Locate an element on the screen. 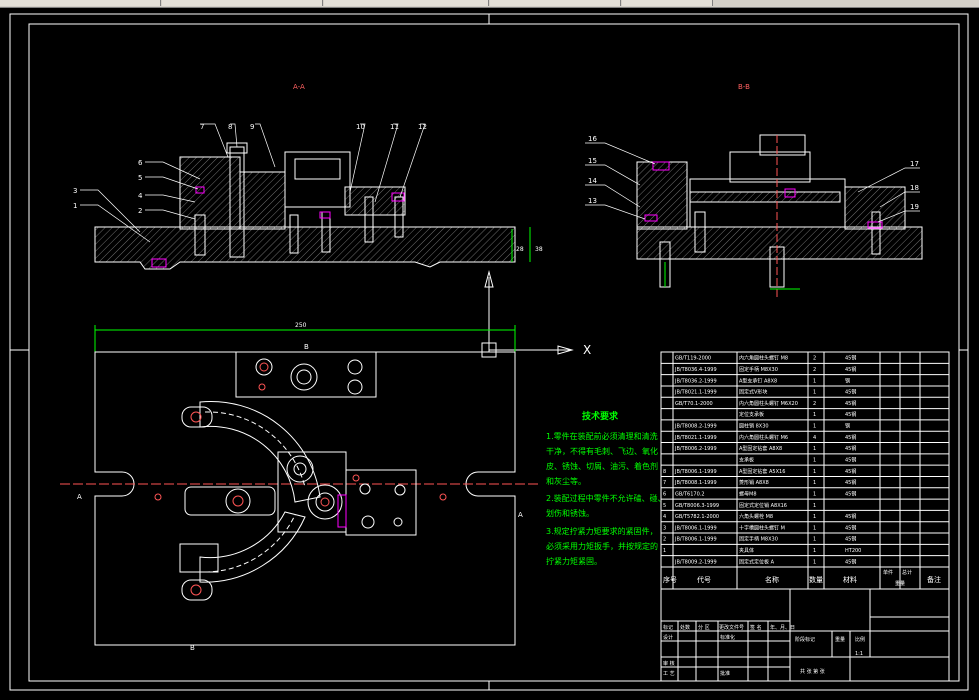 Image resolution: width=979 pixels, height=700 pixels. clamp-assembly is located at coordinates (767, 203).